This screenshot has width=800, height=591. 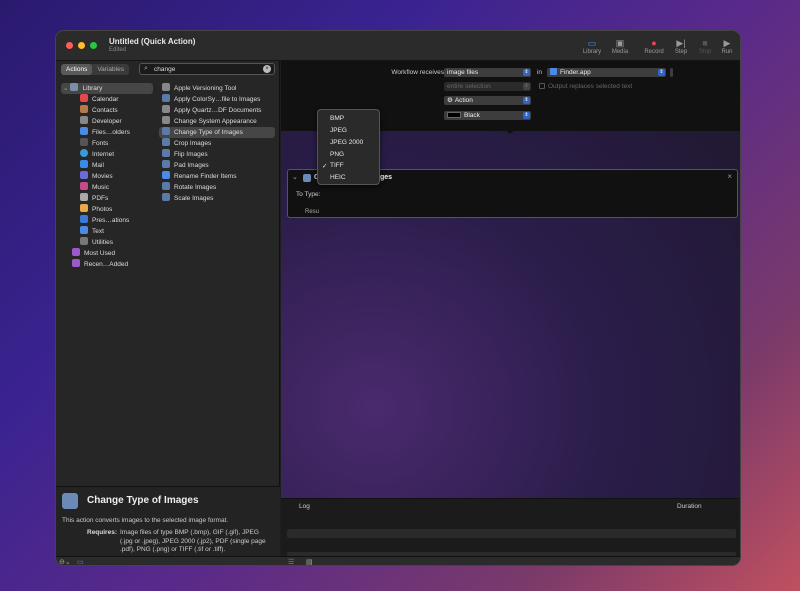 What do you see at coordinates (705, 43) in the screenshot?
I see `stop-icon: ■` at bounding box center [705, 43].